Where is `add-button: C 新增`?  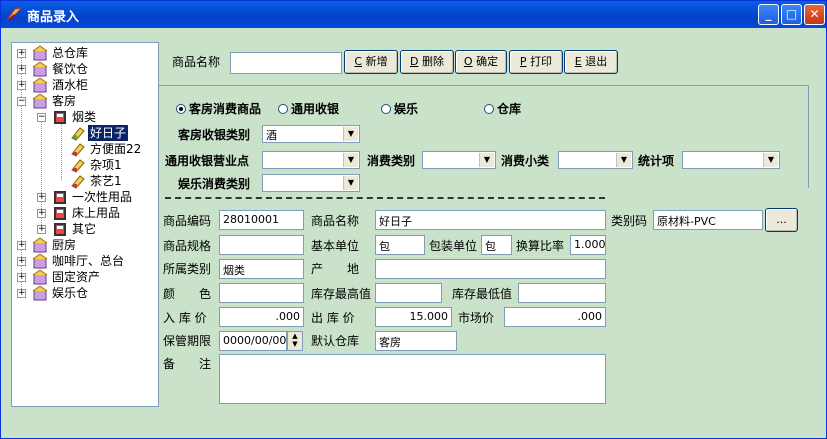 add-button: C 新增 is located at coordinates (371, 62).